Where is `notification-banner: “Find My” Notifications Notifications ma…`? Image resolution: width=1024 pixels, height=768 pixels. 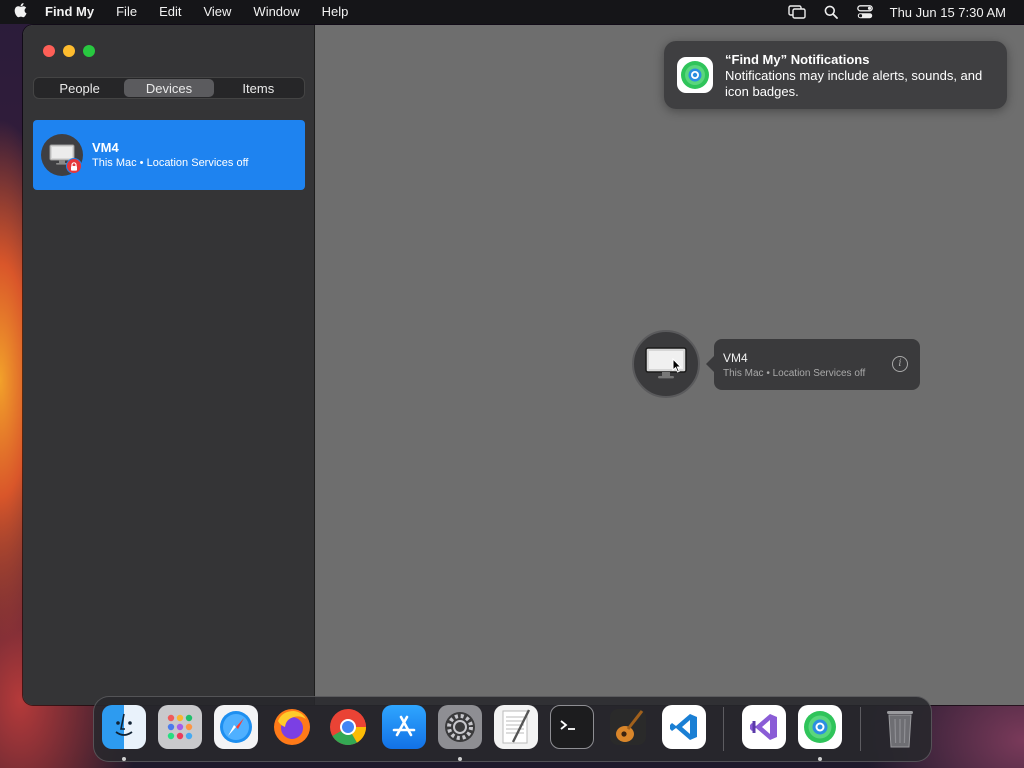 notification-banner: “Find My” Notifications Notifications ma… is located at coordinates (835, 75).